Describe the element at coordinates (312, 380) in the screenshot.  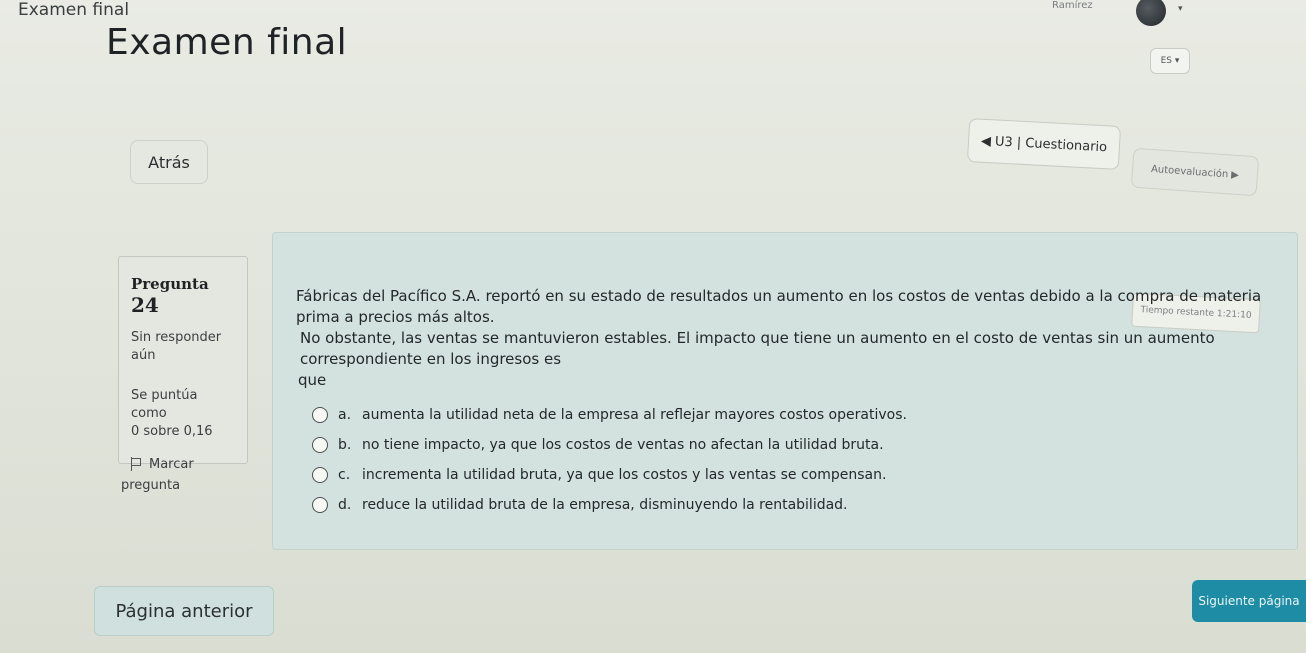
I see `question-text-line: que` at that location.